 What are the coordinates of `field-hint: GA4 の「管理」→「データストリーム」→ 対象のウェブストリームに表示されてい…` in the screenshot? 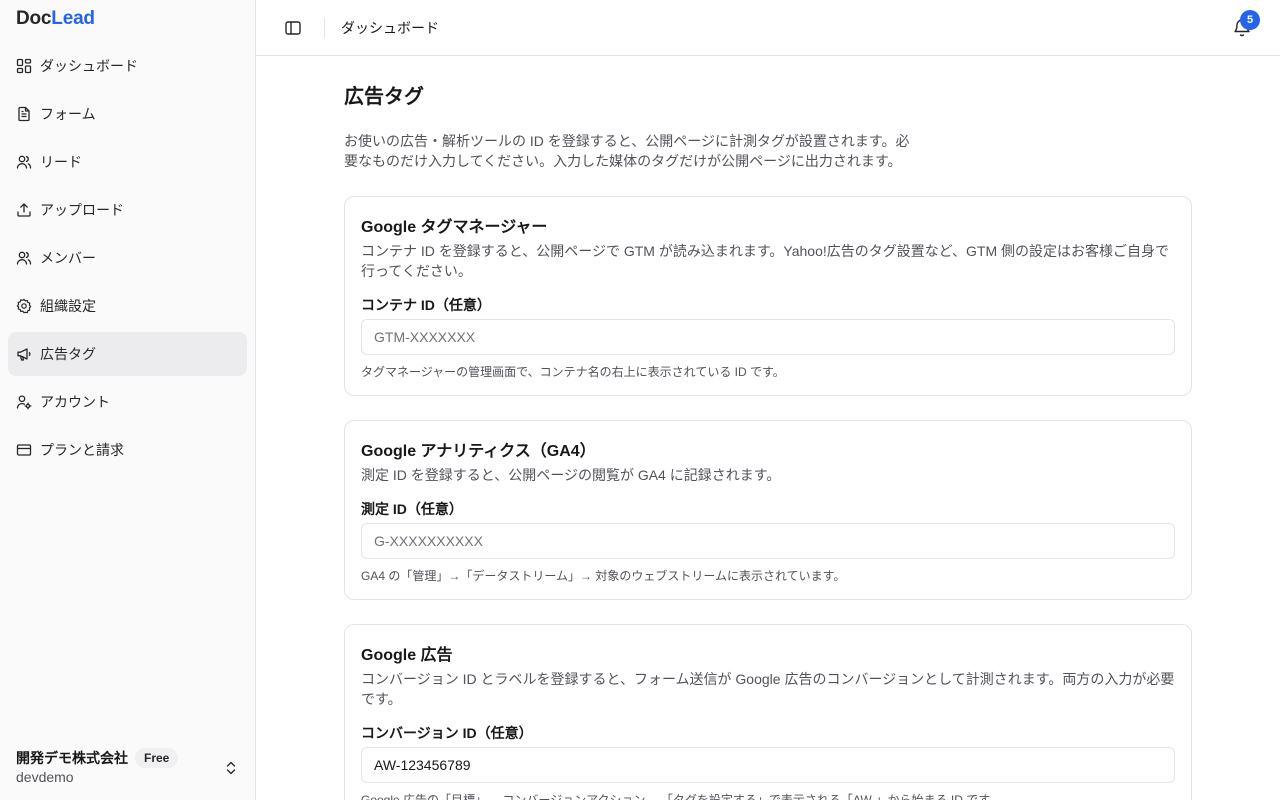 It's located at (603, 576).